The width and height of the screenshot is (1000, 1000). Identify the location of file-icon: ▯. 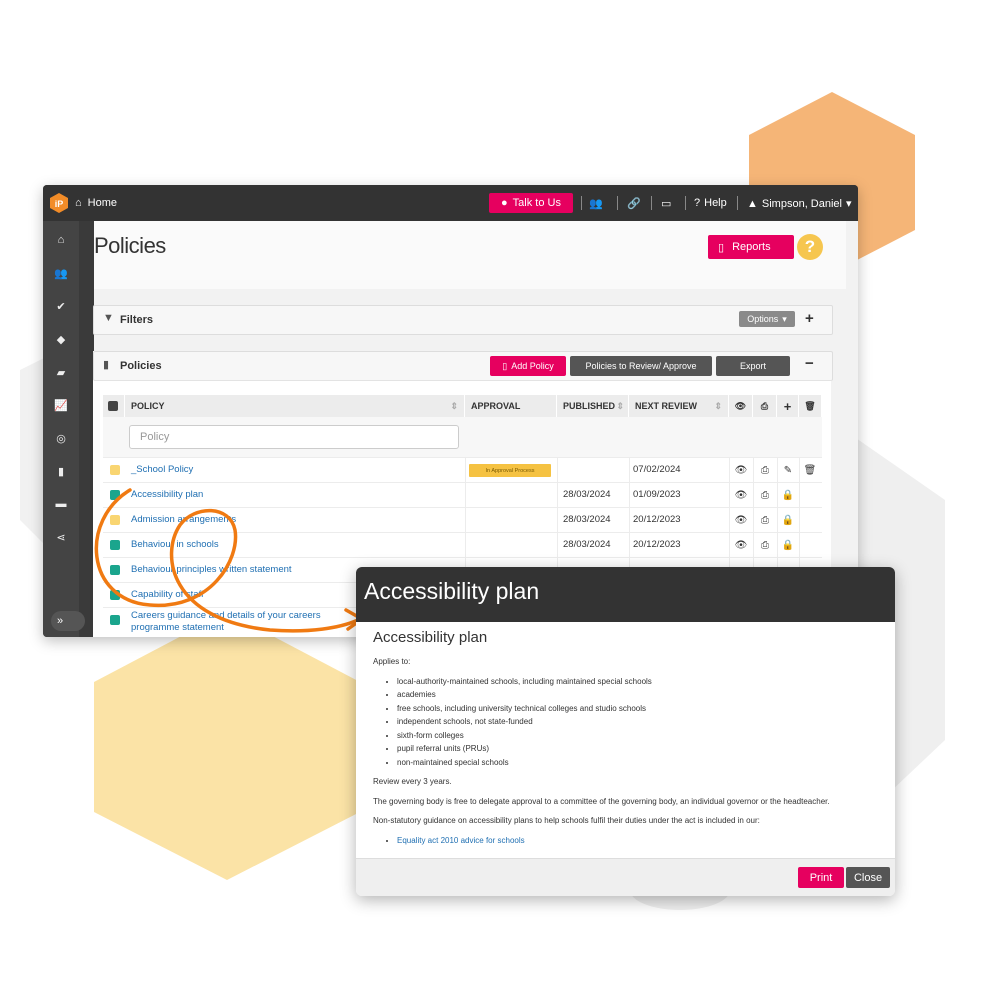
(721, 247).